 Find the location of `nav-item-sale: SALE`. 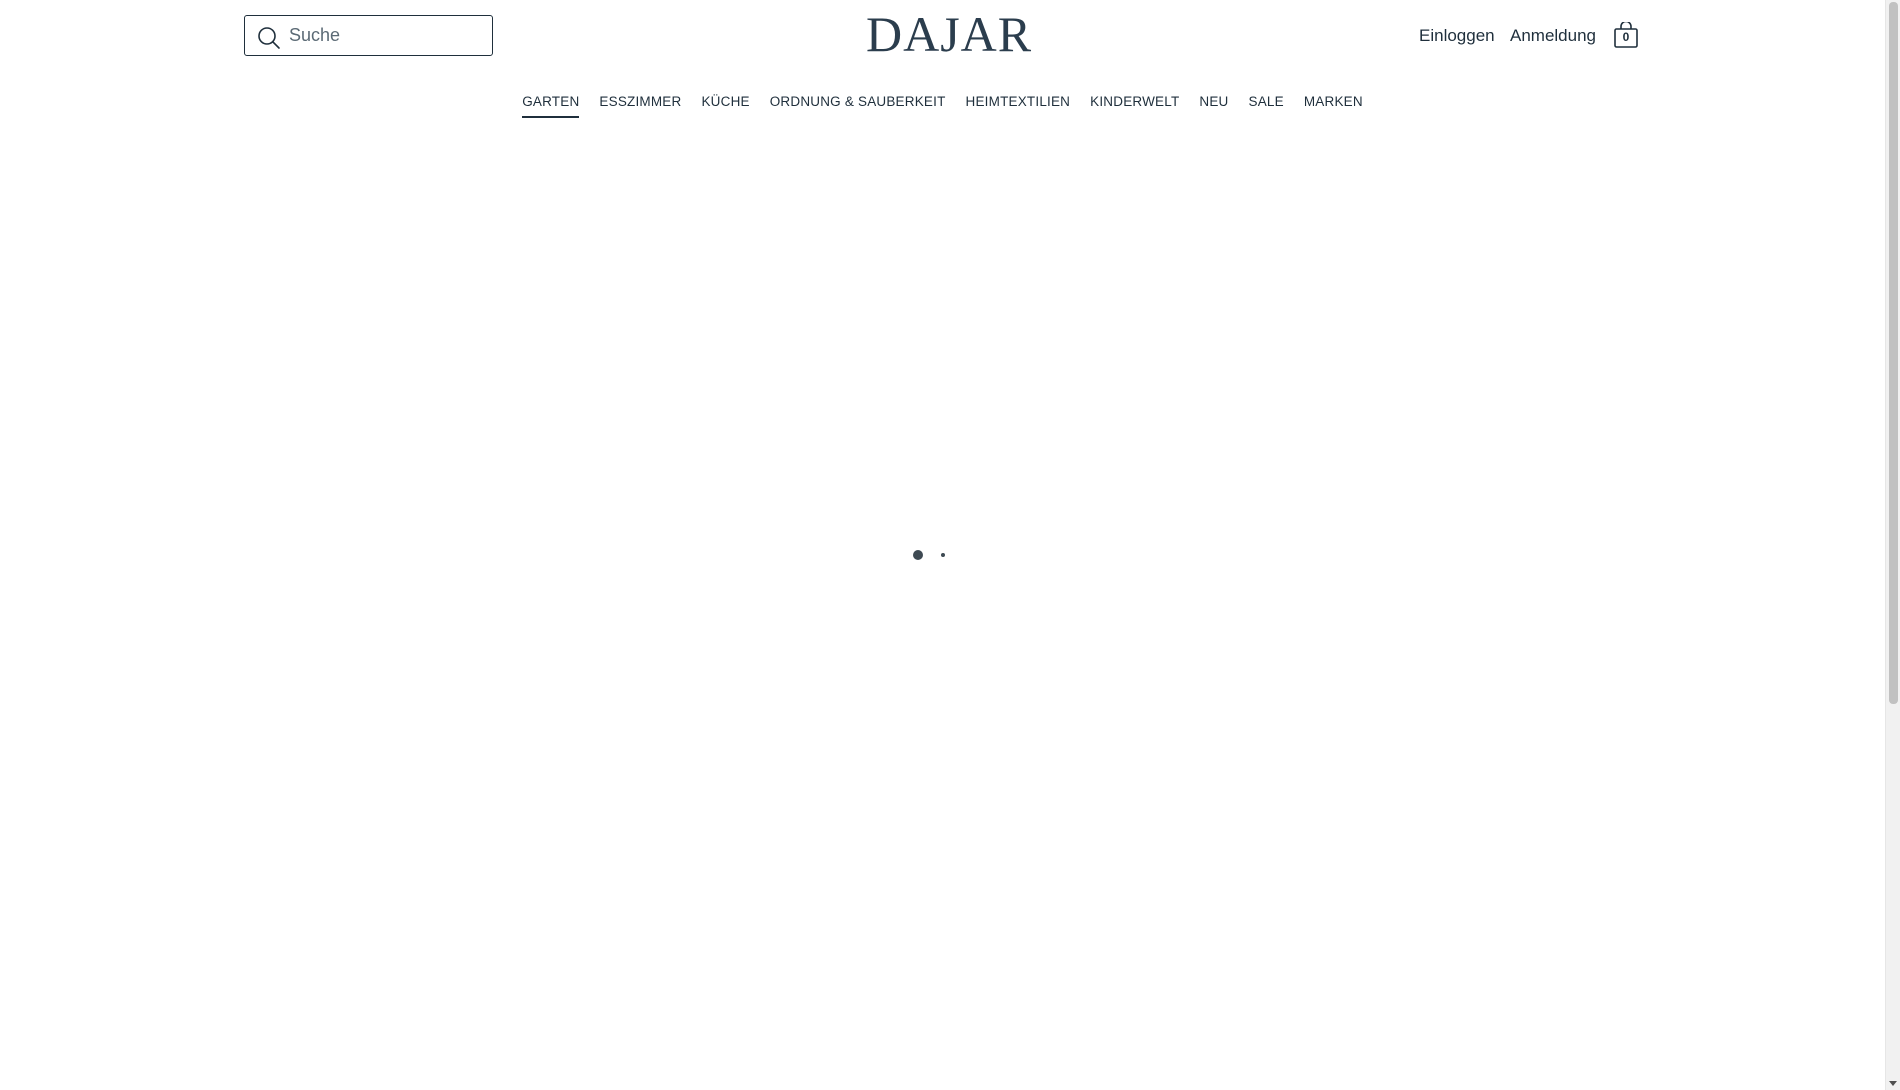

nav-item-sale: SALE is located at coordinates (1266, 105).